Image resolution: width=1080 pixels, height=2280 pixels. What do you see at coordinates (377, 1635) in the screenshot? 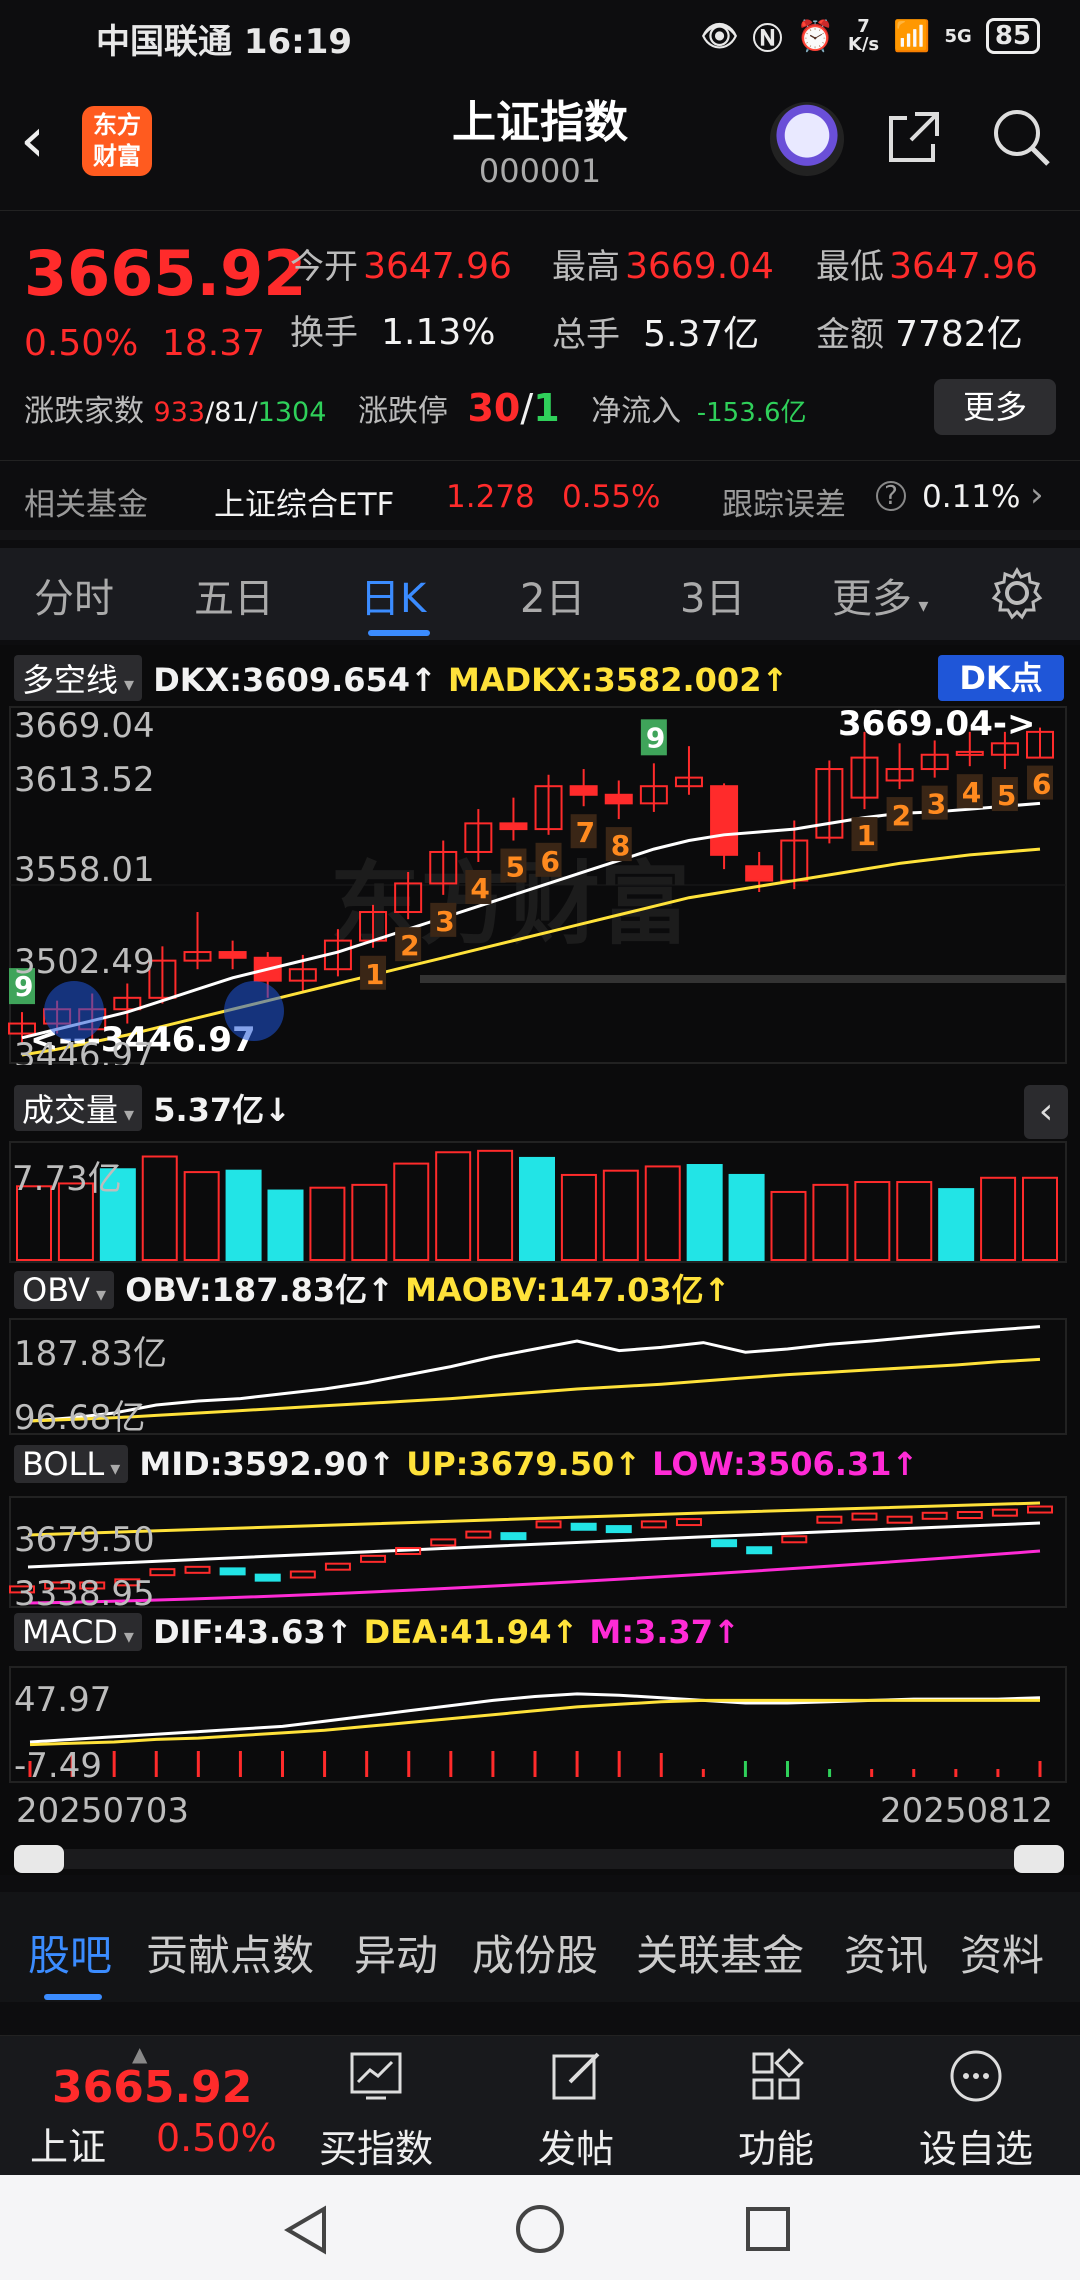
I see `macd-indicator-row: MACD ▾ DIF:43.63↑ DEA:41.94↑ M:3.37↑` at bounding box center [377, 1635].